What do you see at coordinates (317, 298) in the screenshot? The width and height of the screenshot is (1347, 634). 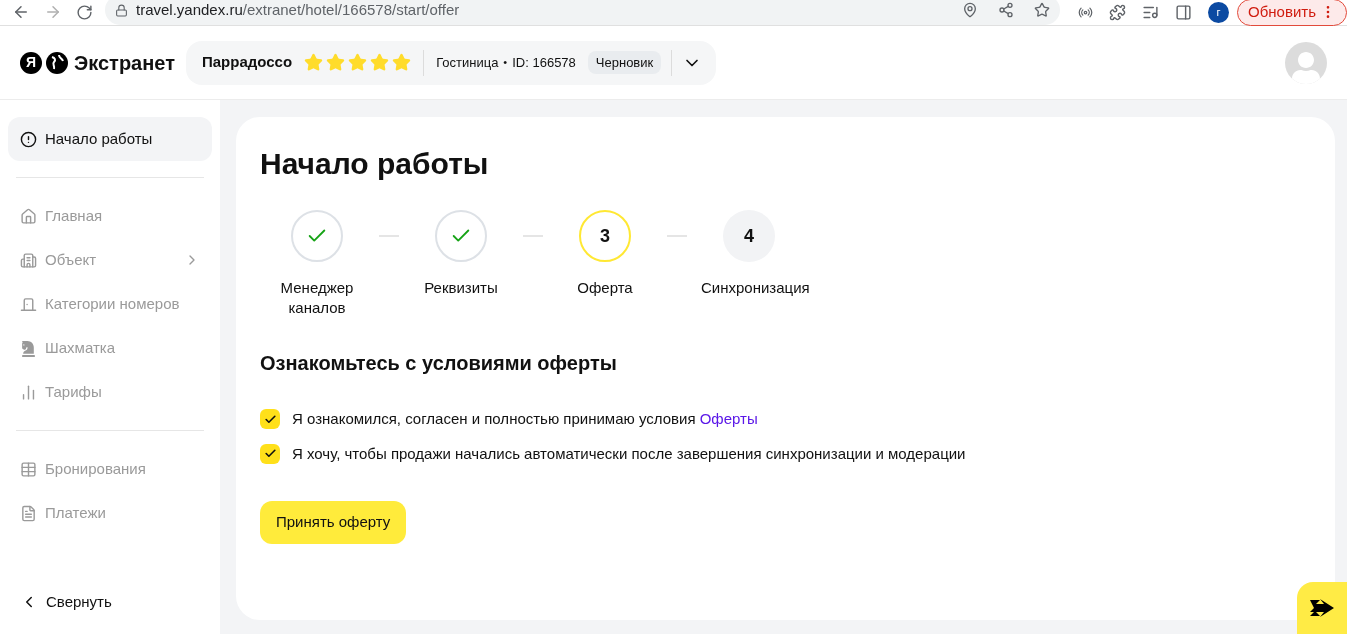 I see `step-label: Менеджер каналов` at bounding box center [317, 298].